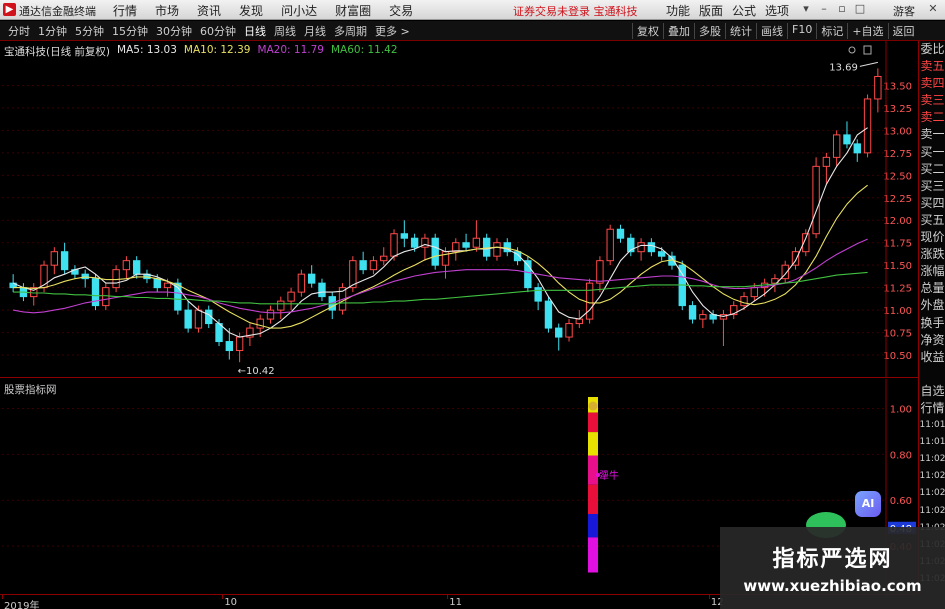 This screenshot has height=609, width=945. What do you see at coordinates (740, 31) in the screenshot?
I see `tool-stats-button: 统计` at bounding box center [740, 31].